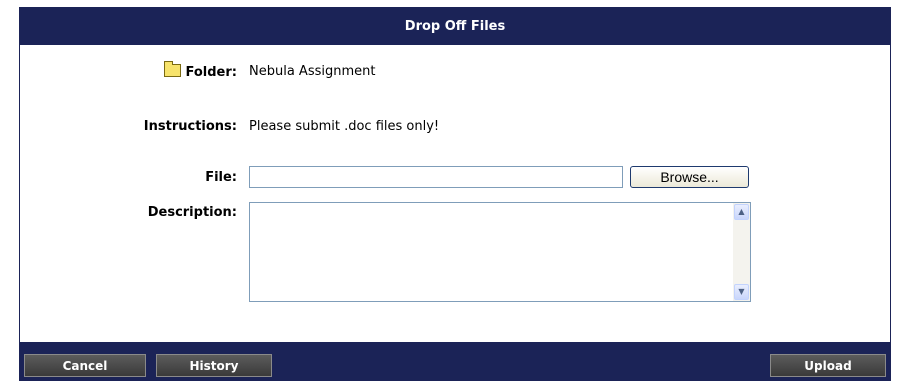 Image resolution: width=898 pixels, height=383 pixels. I want to click on upload-button-label: Upload, so click(828, 365).